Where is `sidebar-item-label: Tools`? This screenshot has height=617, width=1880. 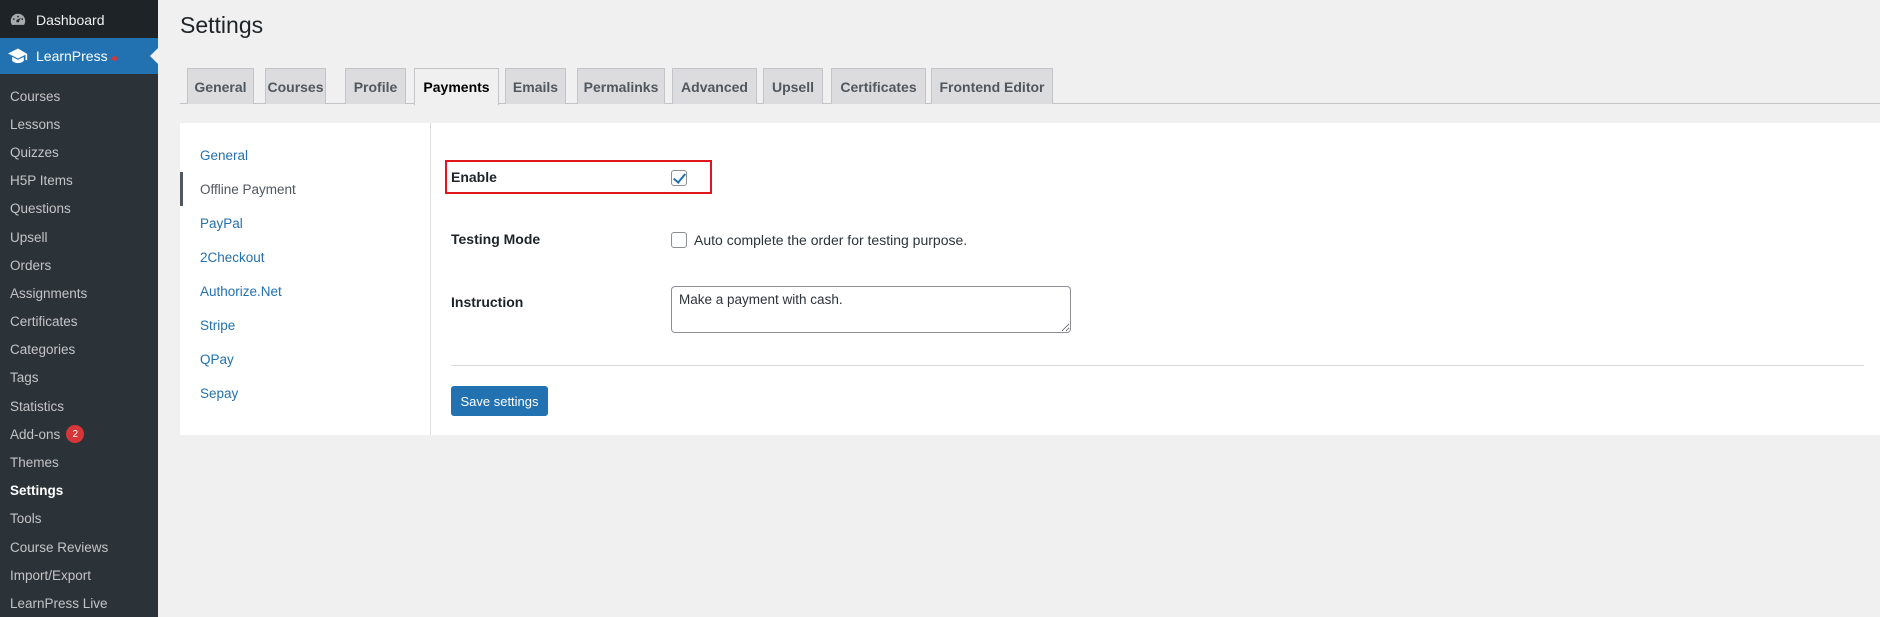 sidebar-item-label: Tools is located at coordinates (26, 519).